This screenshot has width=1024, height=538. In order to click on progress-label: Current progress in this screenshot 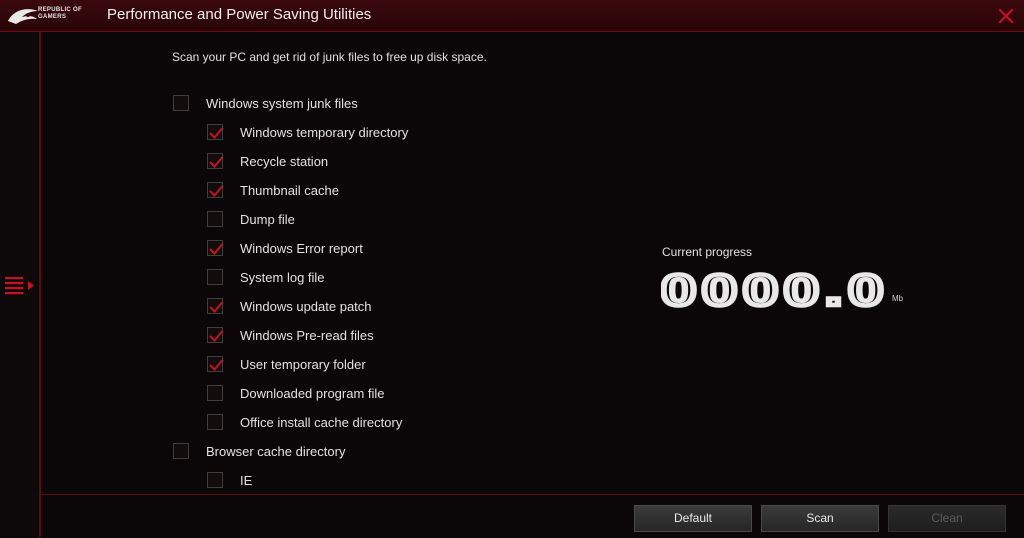, I will do `click(707, 252)`.